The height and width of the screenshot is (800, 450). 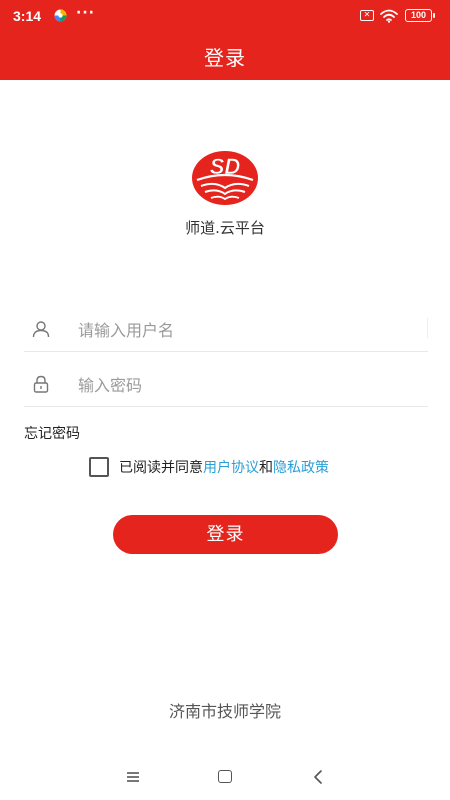 What do you see at coordinates (420, 15) in the screenshot?
I see `battery-icon: 100` at bounding box center [420, 15].